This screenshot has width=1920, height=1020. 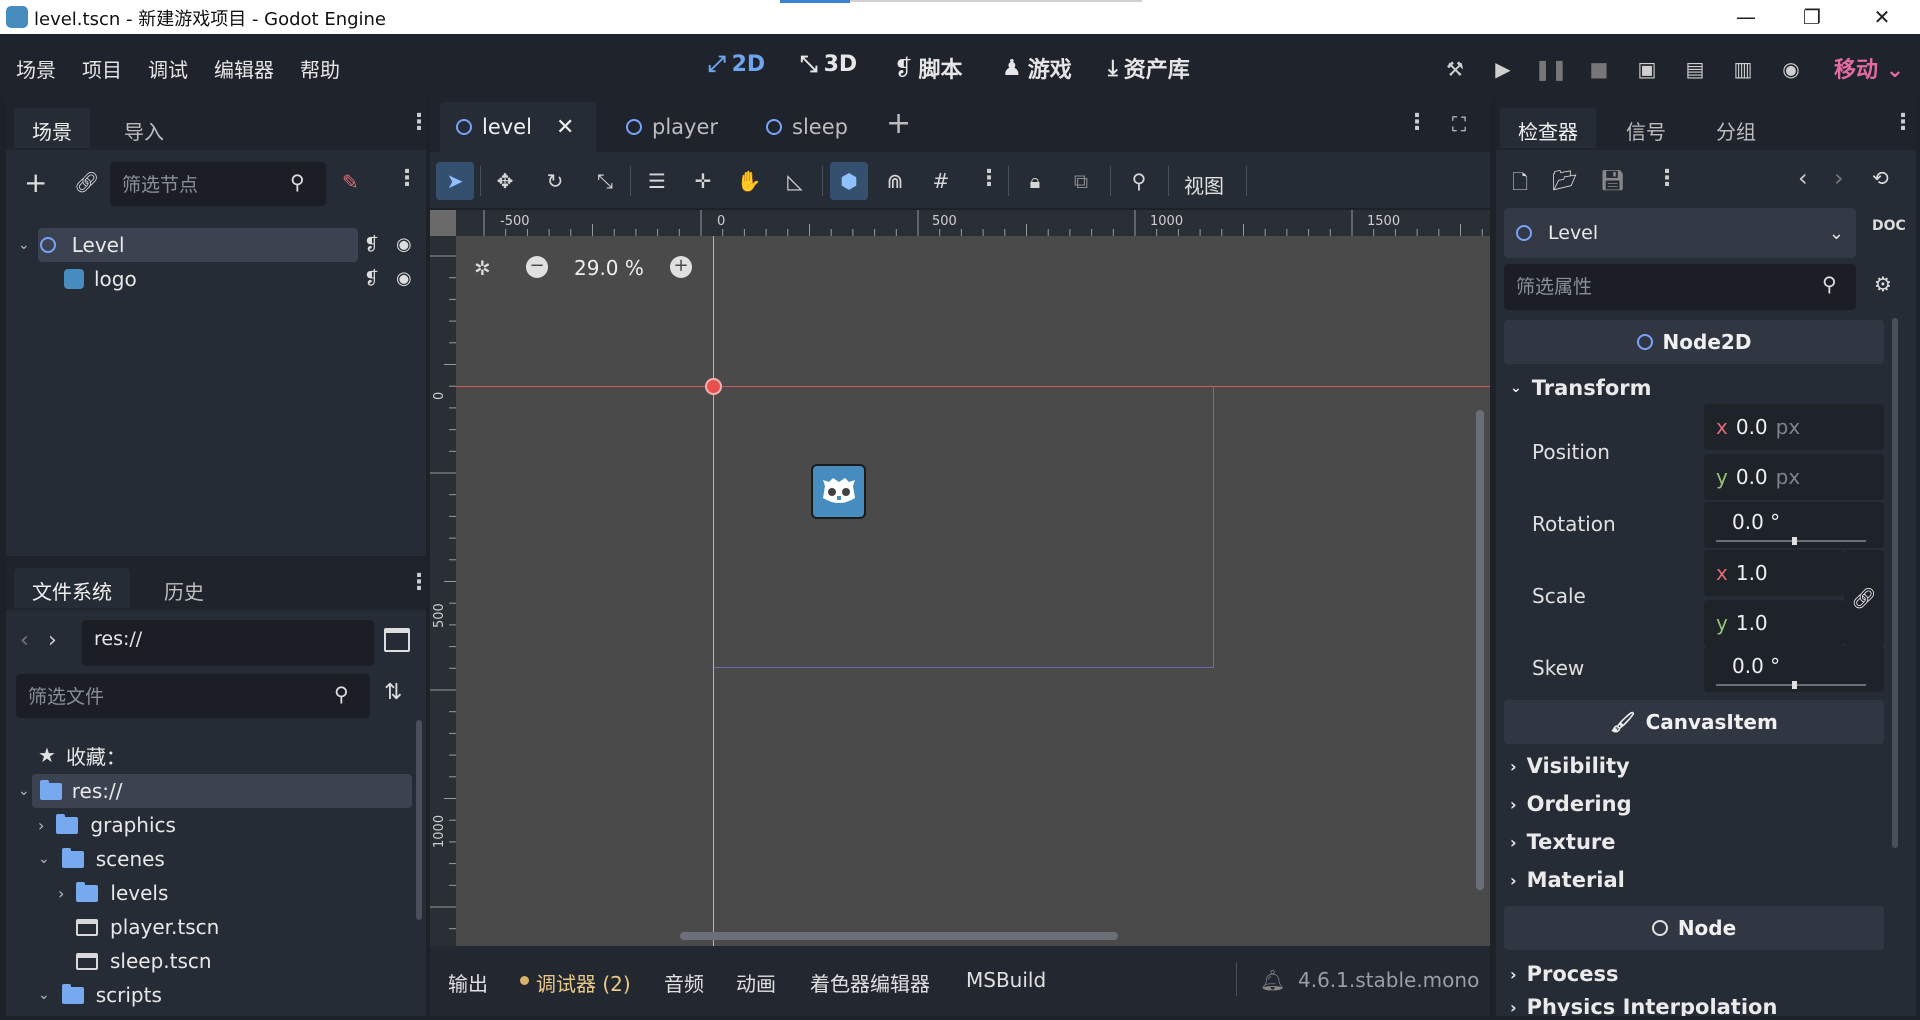 What do you see at coordinates (1149, 68) in the screenshot?
I see `workspace-assetlib-button: ⤓ 资产库` at bounding box center [1149, 68].